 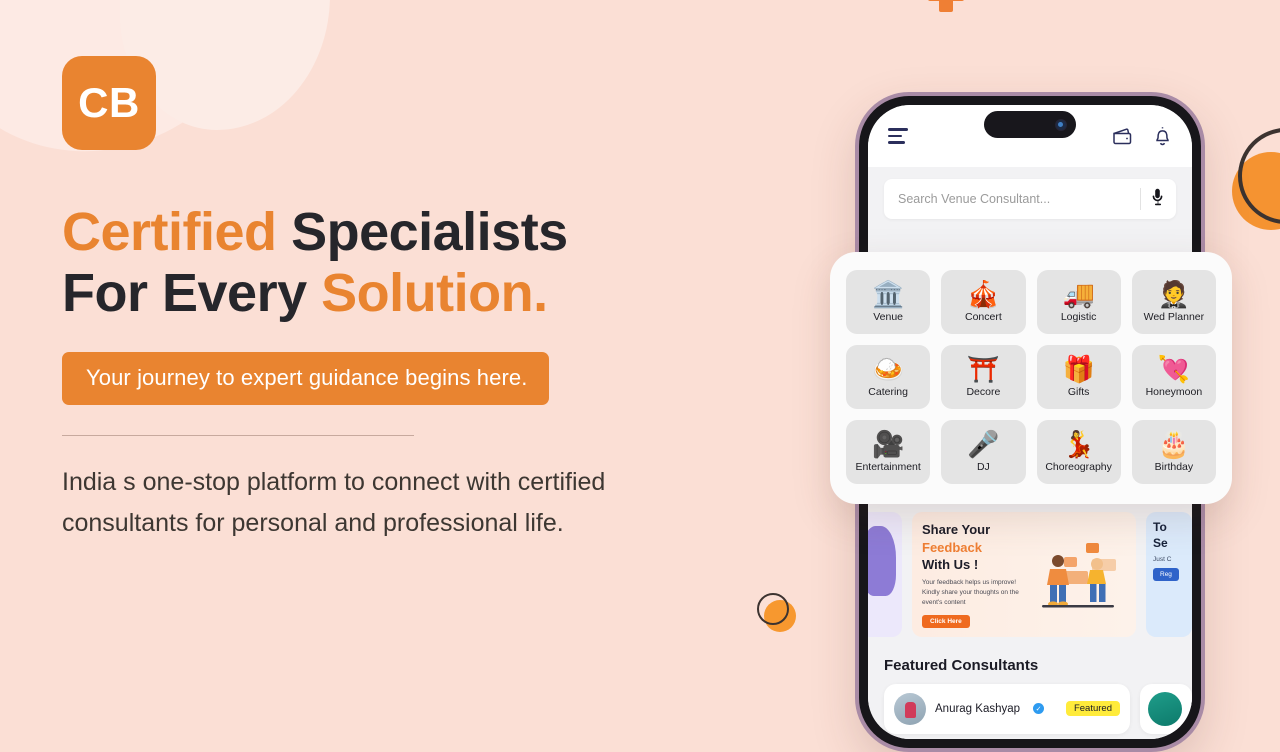 What do you see at coordinates (983, 369) in the screenshot?
I see `decore-icon: ⛩️` at bounding box center [983, 369].